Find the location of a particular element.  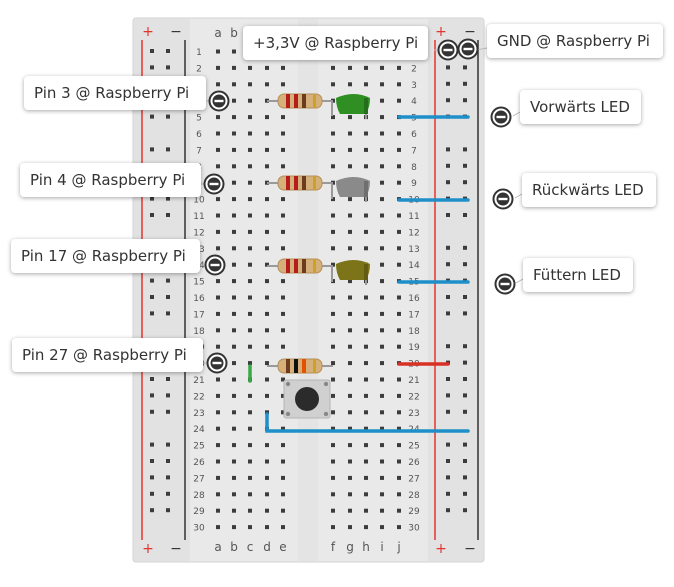

col-g-bottom: g is located at coordinates (350, 547).